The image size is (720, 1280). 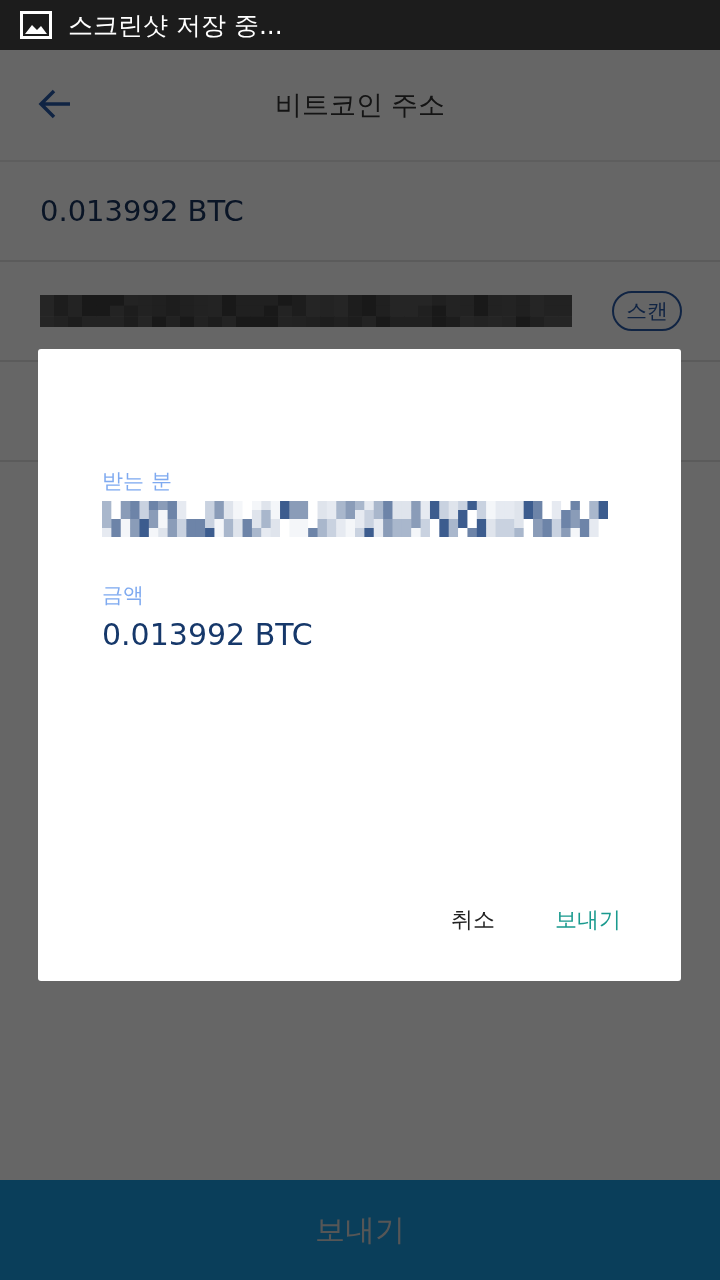 I want to click on cancel-button: 취소, so click(x=473, y=920).